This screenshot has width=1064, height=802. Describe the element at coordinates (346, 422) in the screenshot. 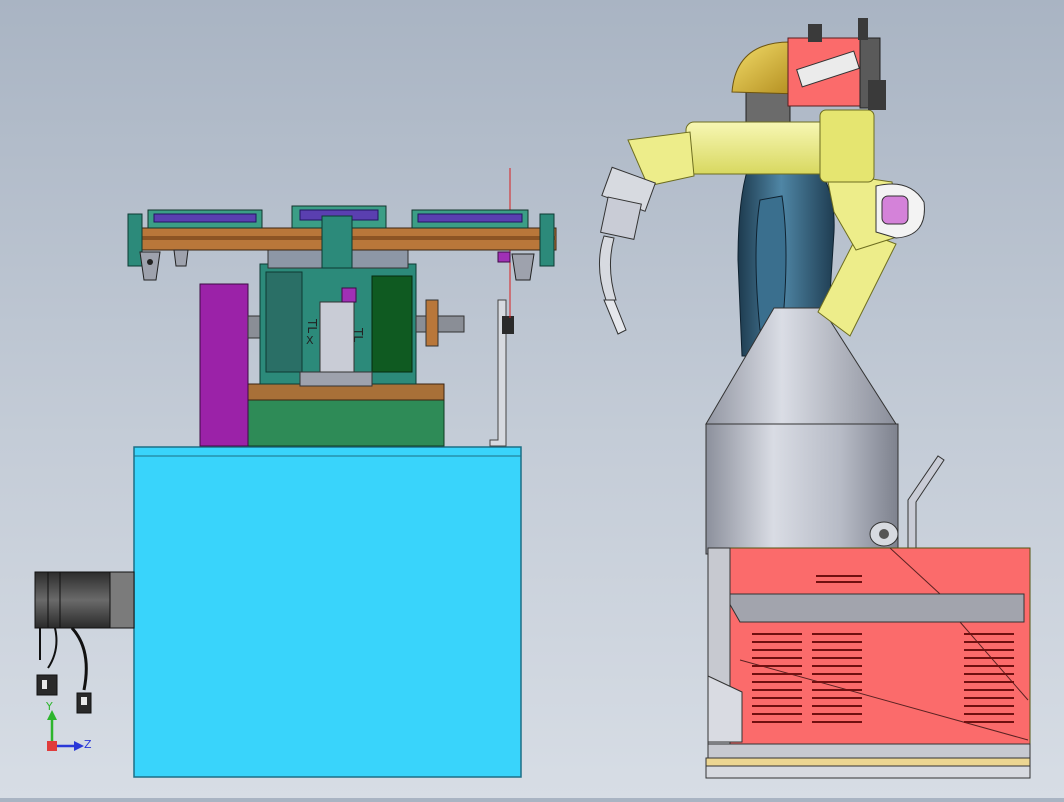

I see `fixture-base-block` at that location.